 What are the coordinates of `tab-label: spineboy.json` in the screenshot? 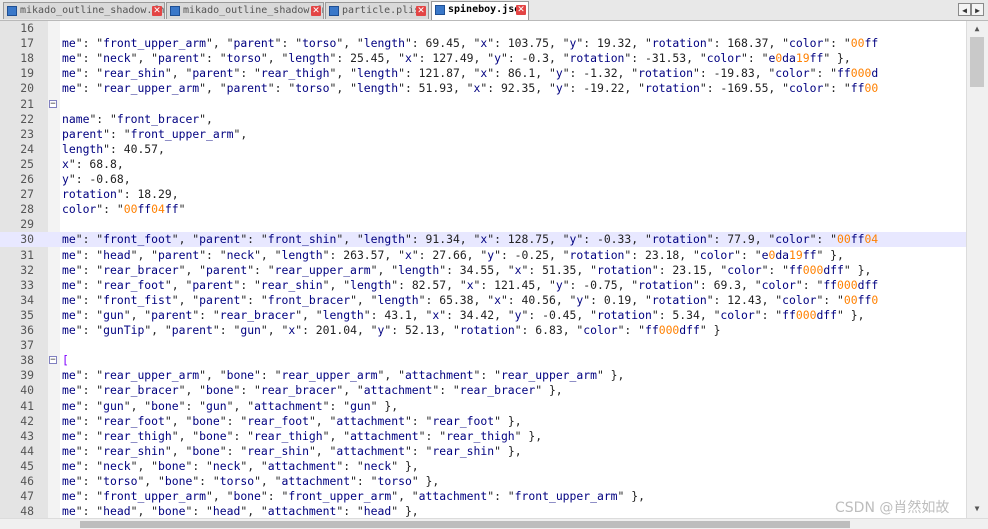 It's located at (487, 9).